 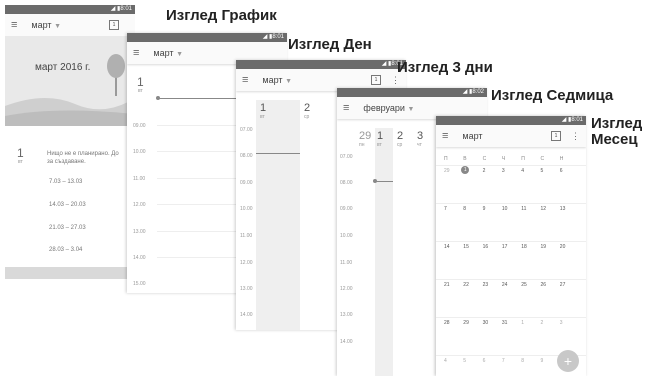 I want to click on date-cell: 15, so click(x=466, y=247).